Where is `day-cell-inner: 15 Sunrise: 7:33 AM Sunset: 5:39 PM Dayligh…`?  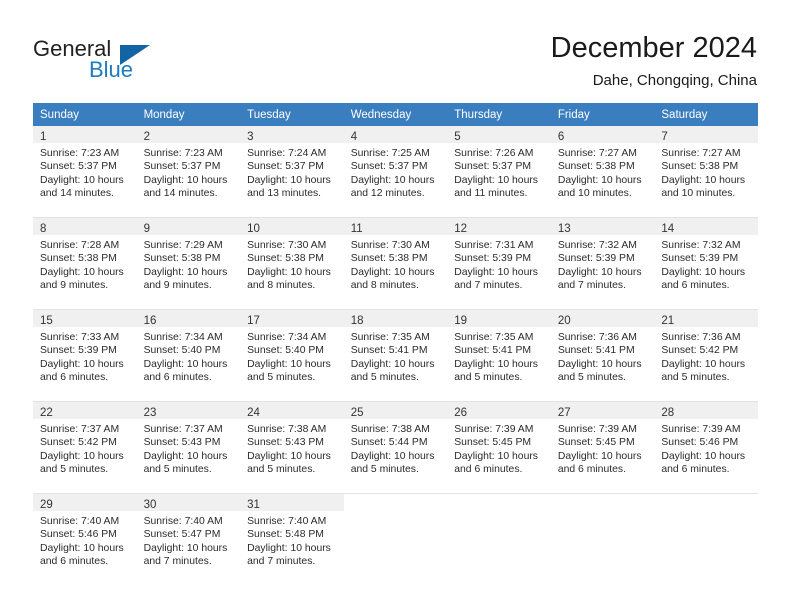
day-cell-inner: 15 Sunrise: 7:33 AM Sunset: 5:39 PM Dayligh… is located at coordinates (85, 355).